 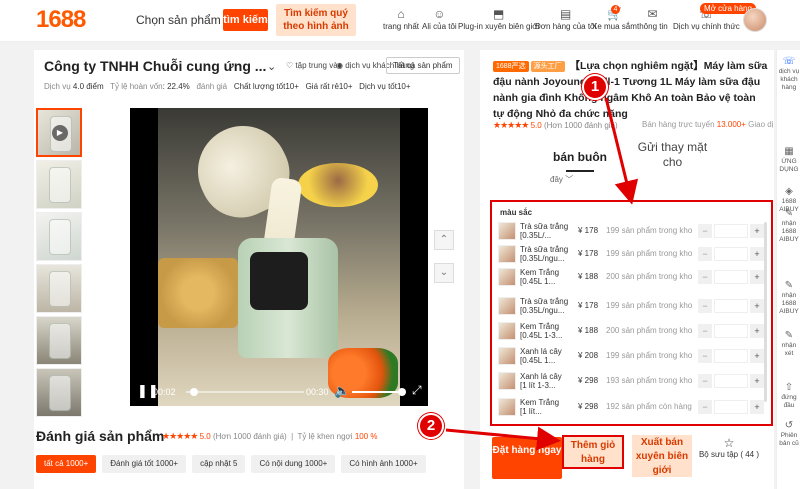 I want to click on sidebar-item: ⇧ đứng đầu, so click(x=788, y=396).